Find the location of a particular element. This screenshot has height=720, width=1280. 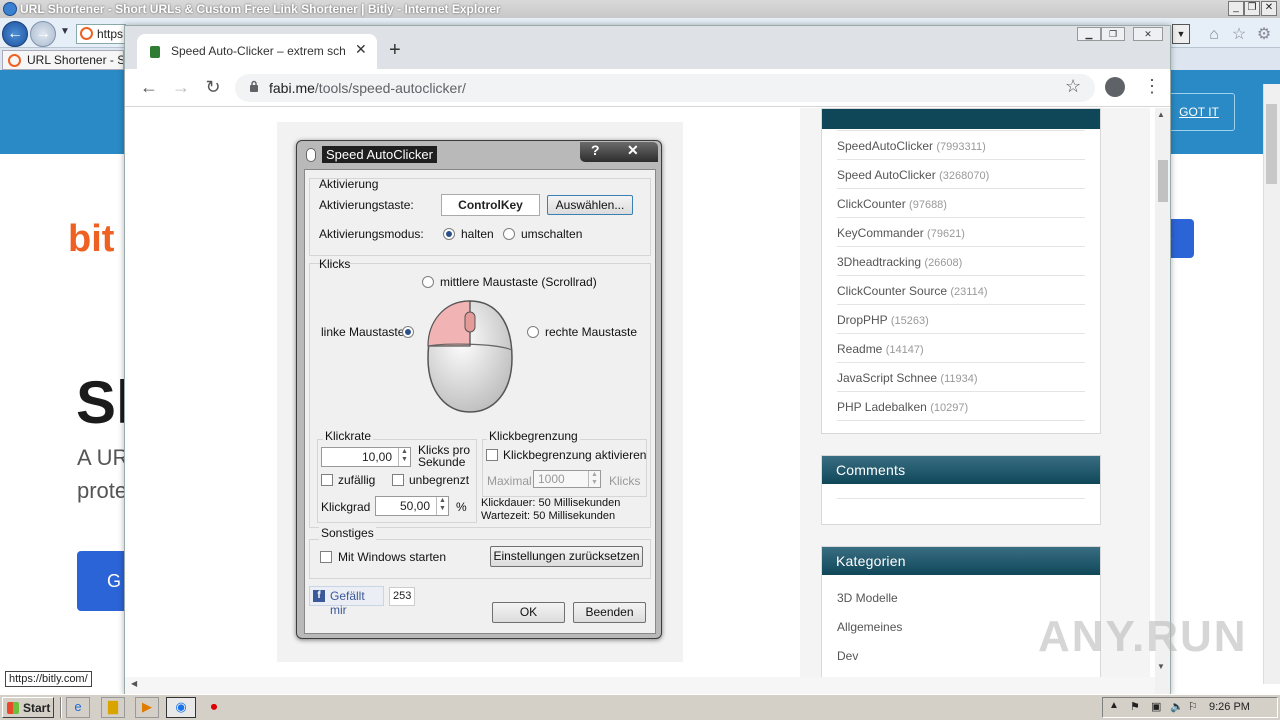

ie-address-text: https is located at coordinates (110, 34).